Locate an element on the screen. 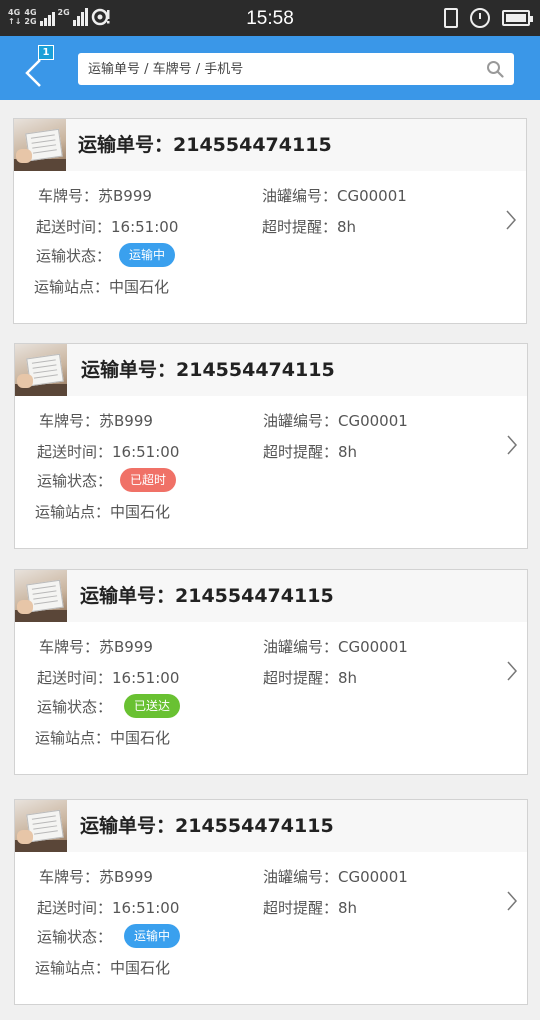 Image resolution: width=540 pixels, height=1020 pixels. chevron-left-icon is located at coordinates (33, 73).